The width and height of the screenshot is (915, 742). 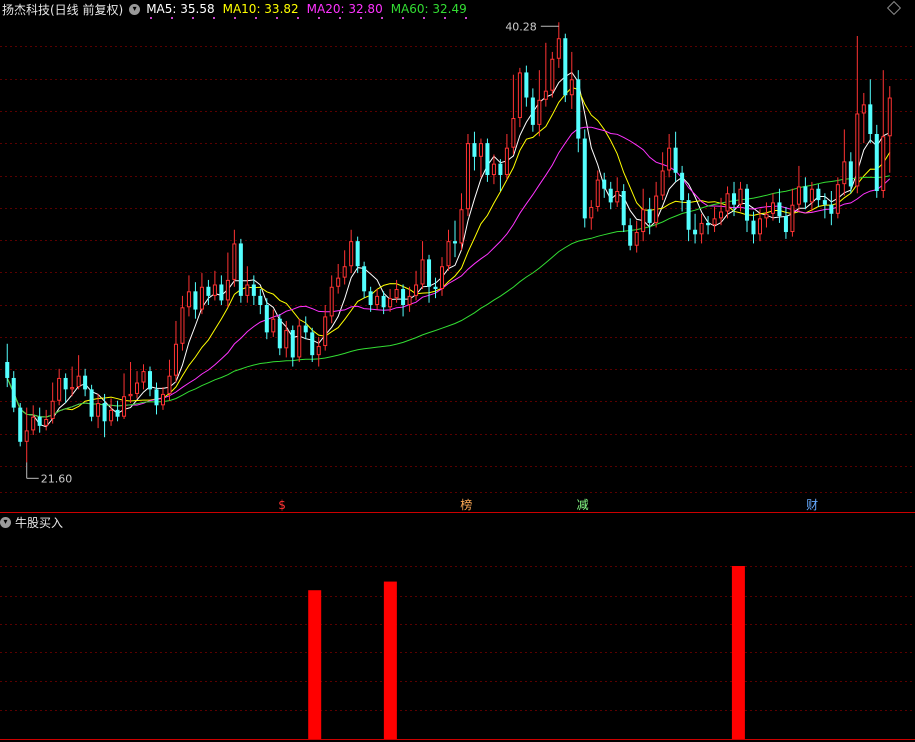 I want to click on event-marker: 减, so click(x=583, y=505).